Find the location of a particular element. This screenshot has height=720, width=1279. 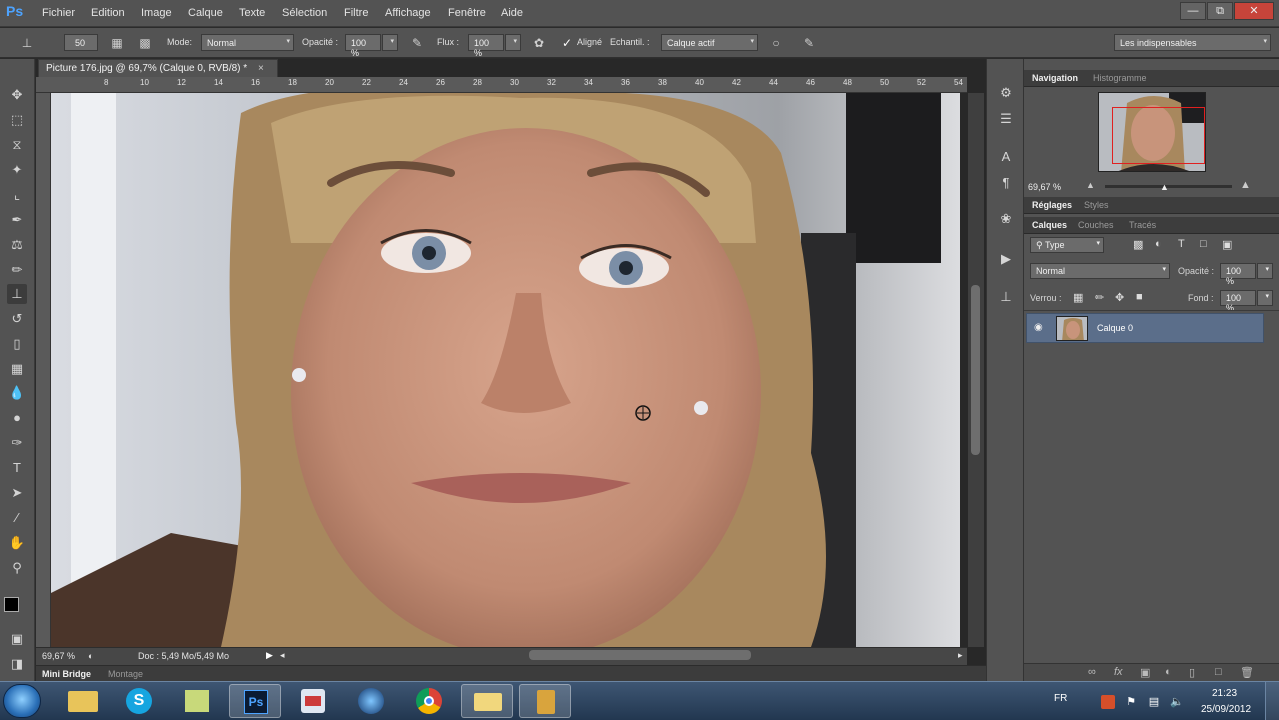

eye-icon: ◉ is located at coordinates (1038, 327).